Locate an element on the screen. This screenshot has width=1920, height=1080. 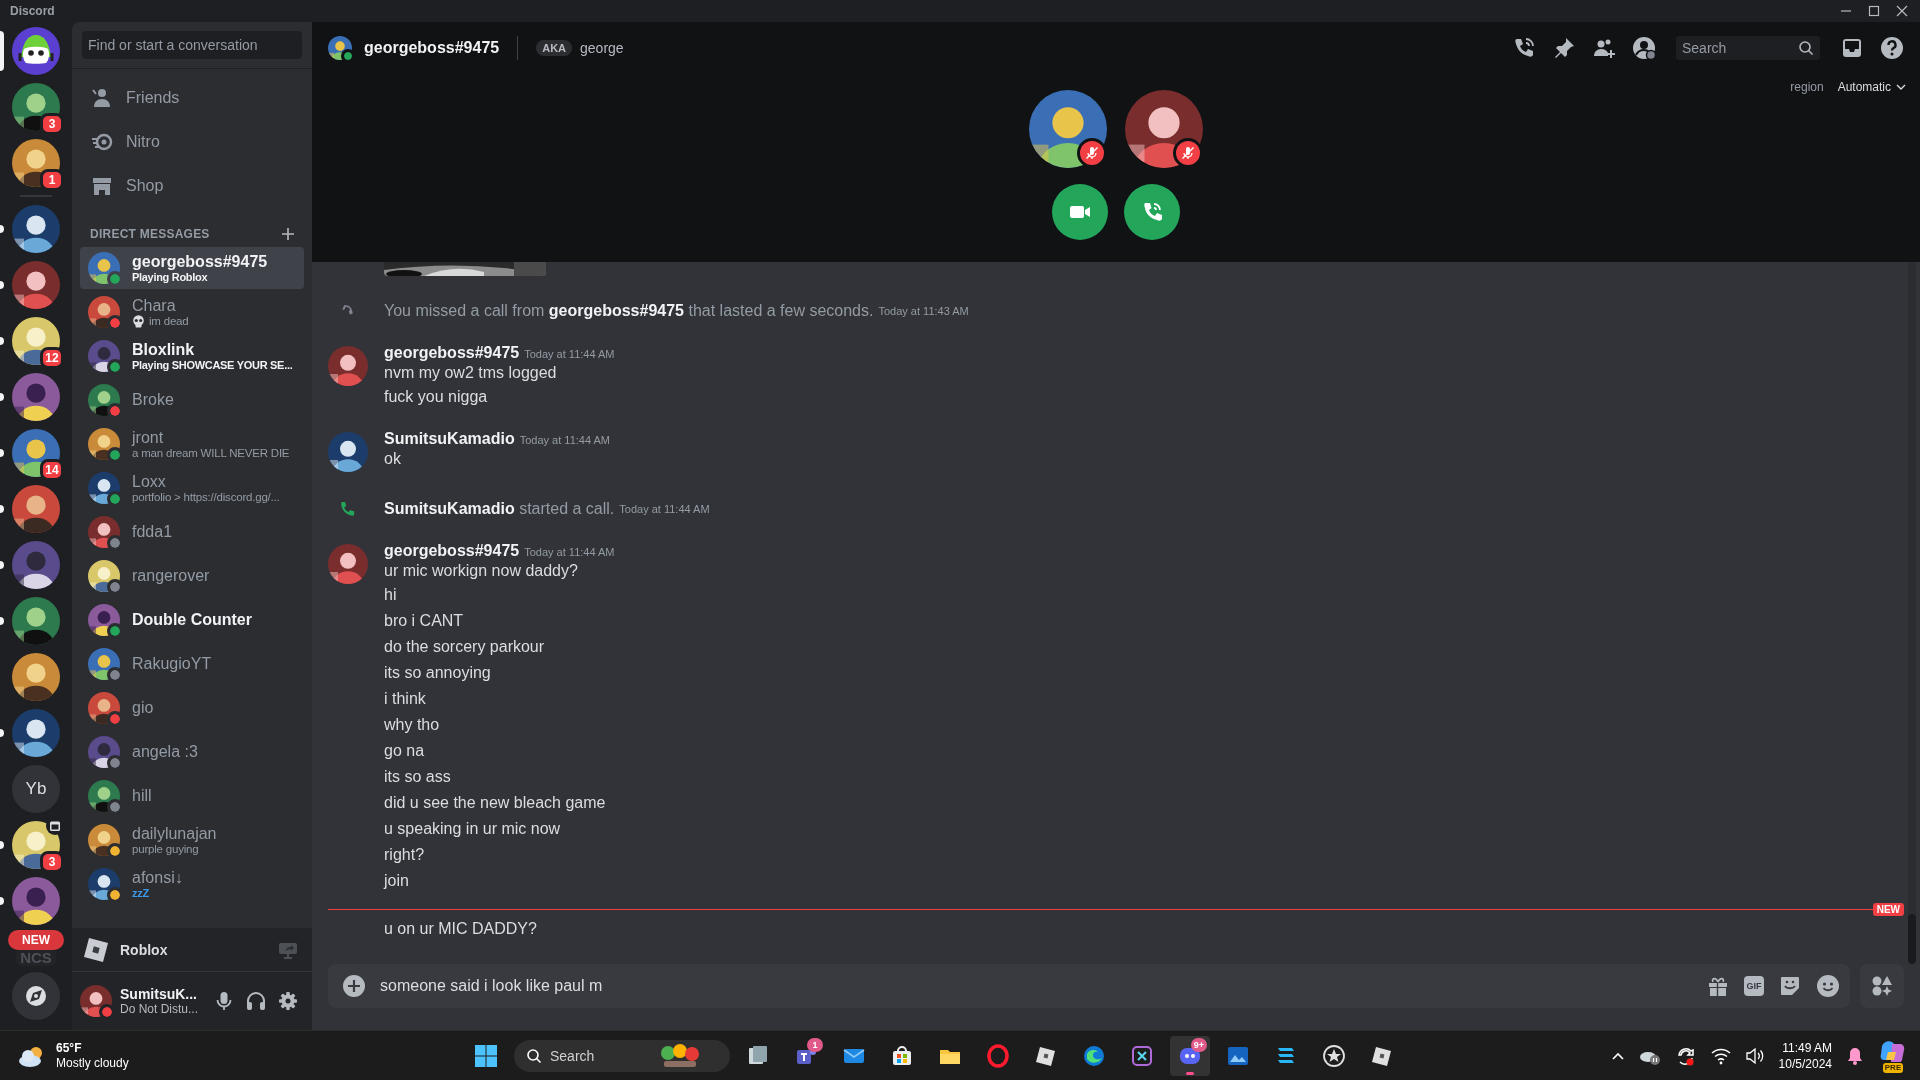
search-box: Search is located at coordinates (1748, 48).